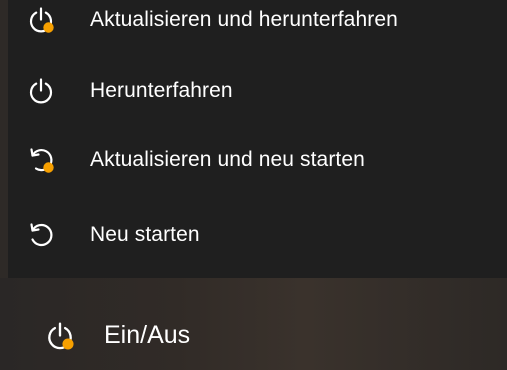 This screenshot has height=370, width=507. What do you see at coordinates (145, 234) in the screenshot?
I see `menu-item-label: Neu starten` at bounding box center [145, 234].